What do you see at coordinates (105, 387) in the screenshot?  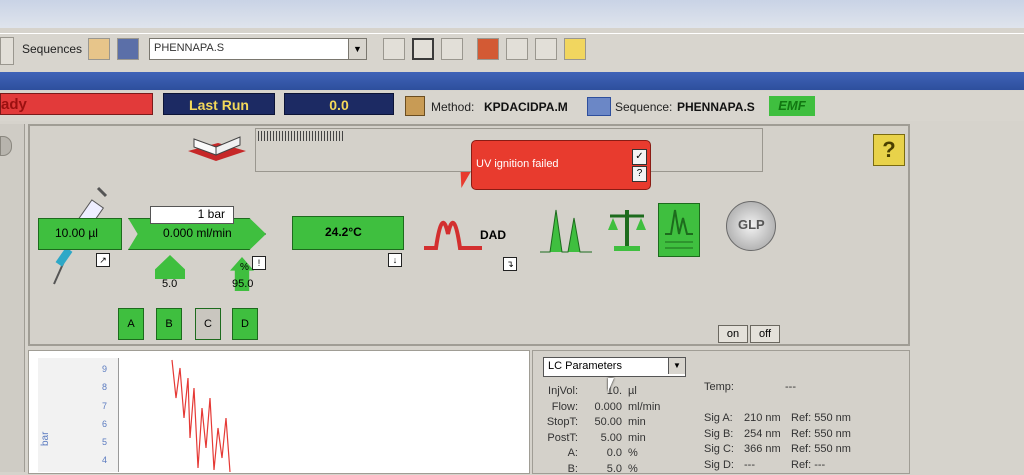 I see `y-tick-label: 8` at bounding box center [105, 387].